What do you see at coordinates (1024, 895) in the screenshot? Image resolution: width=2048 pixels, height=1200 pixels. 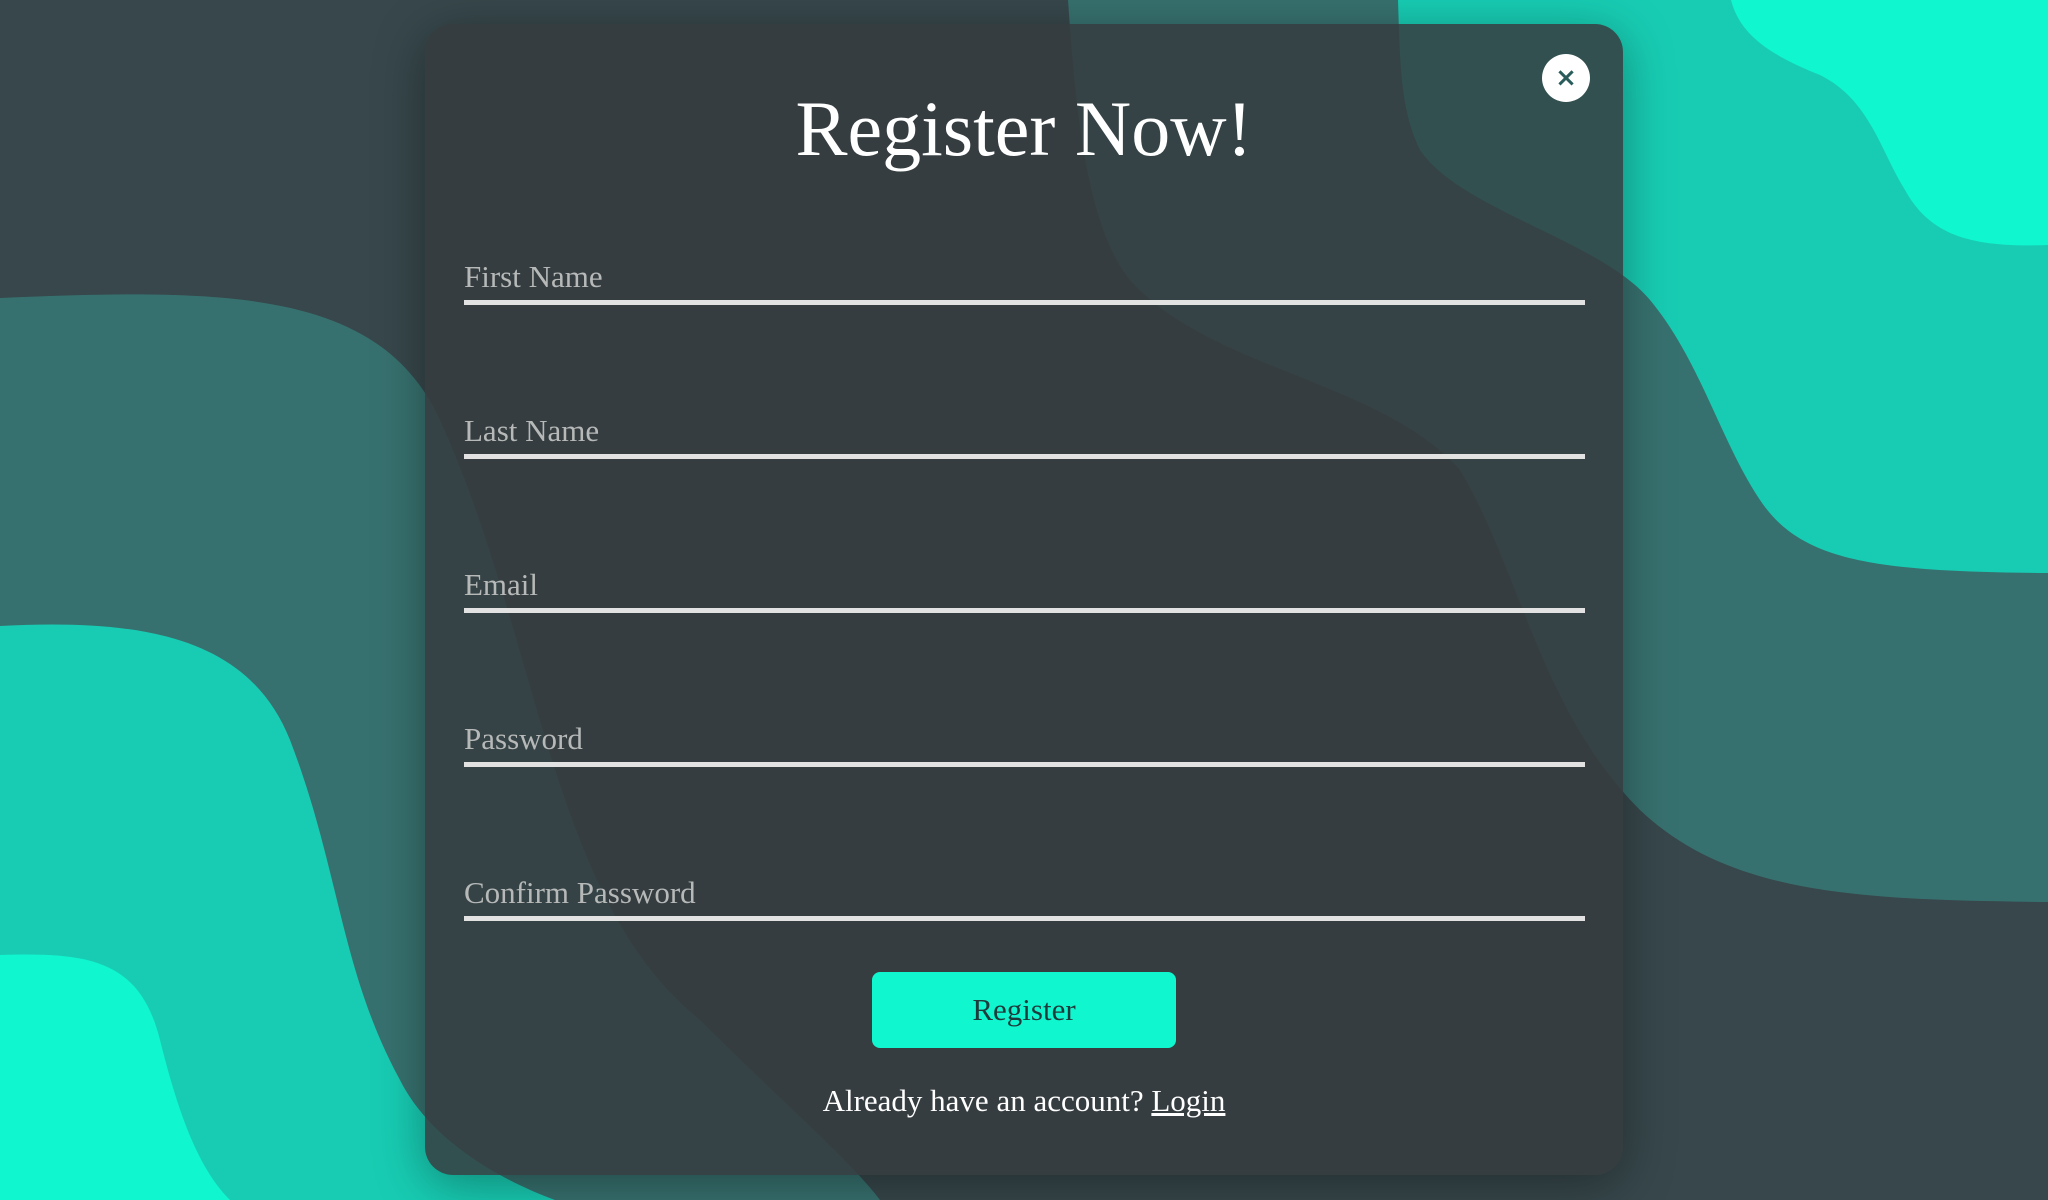 I see `confirm-password-input` at bounding box center [1024, 895].